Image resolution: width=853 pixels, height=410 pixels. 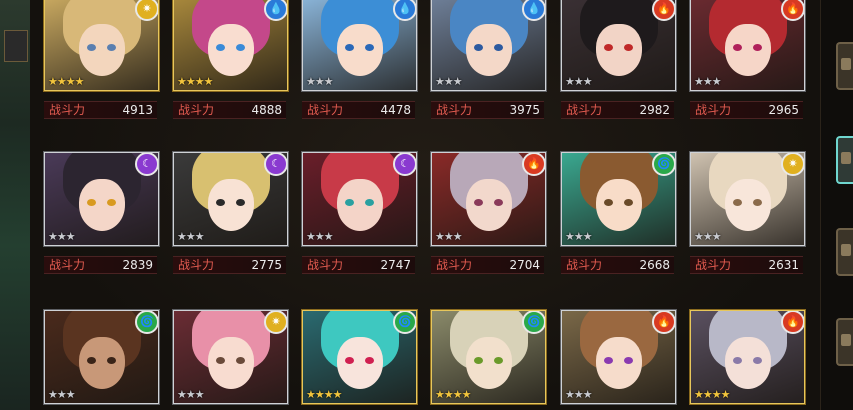 I want to click on character-card: ★★★ ☾ 战斗力 2839, so click(x=101, y=212).